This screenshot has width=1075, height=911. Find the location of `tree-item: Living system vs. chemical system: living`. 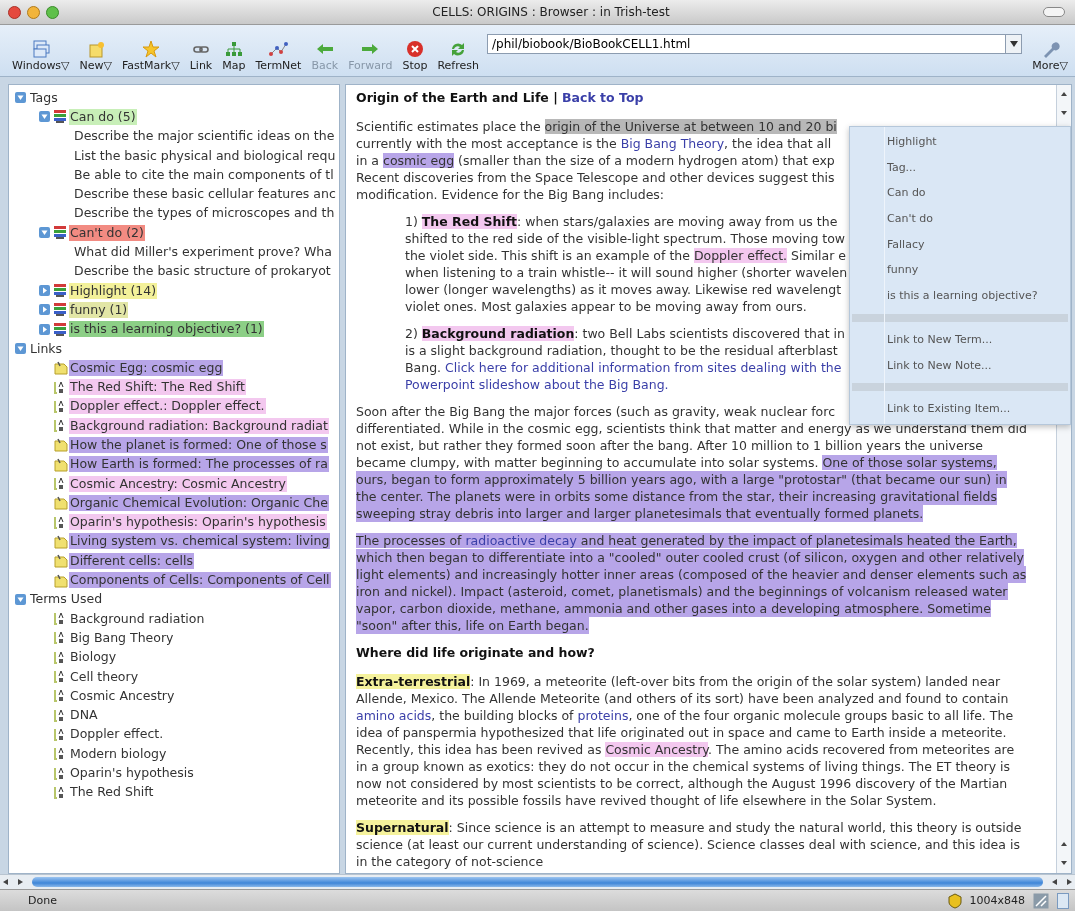

tree-item: Living system vs. chemical system: living is located at coordinates (200, 541).